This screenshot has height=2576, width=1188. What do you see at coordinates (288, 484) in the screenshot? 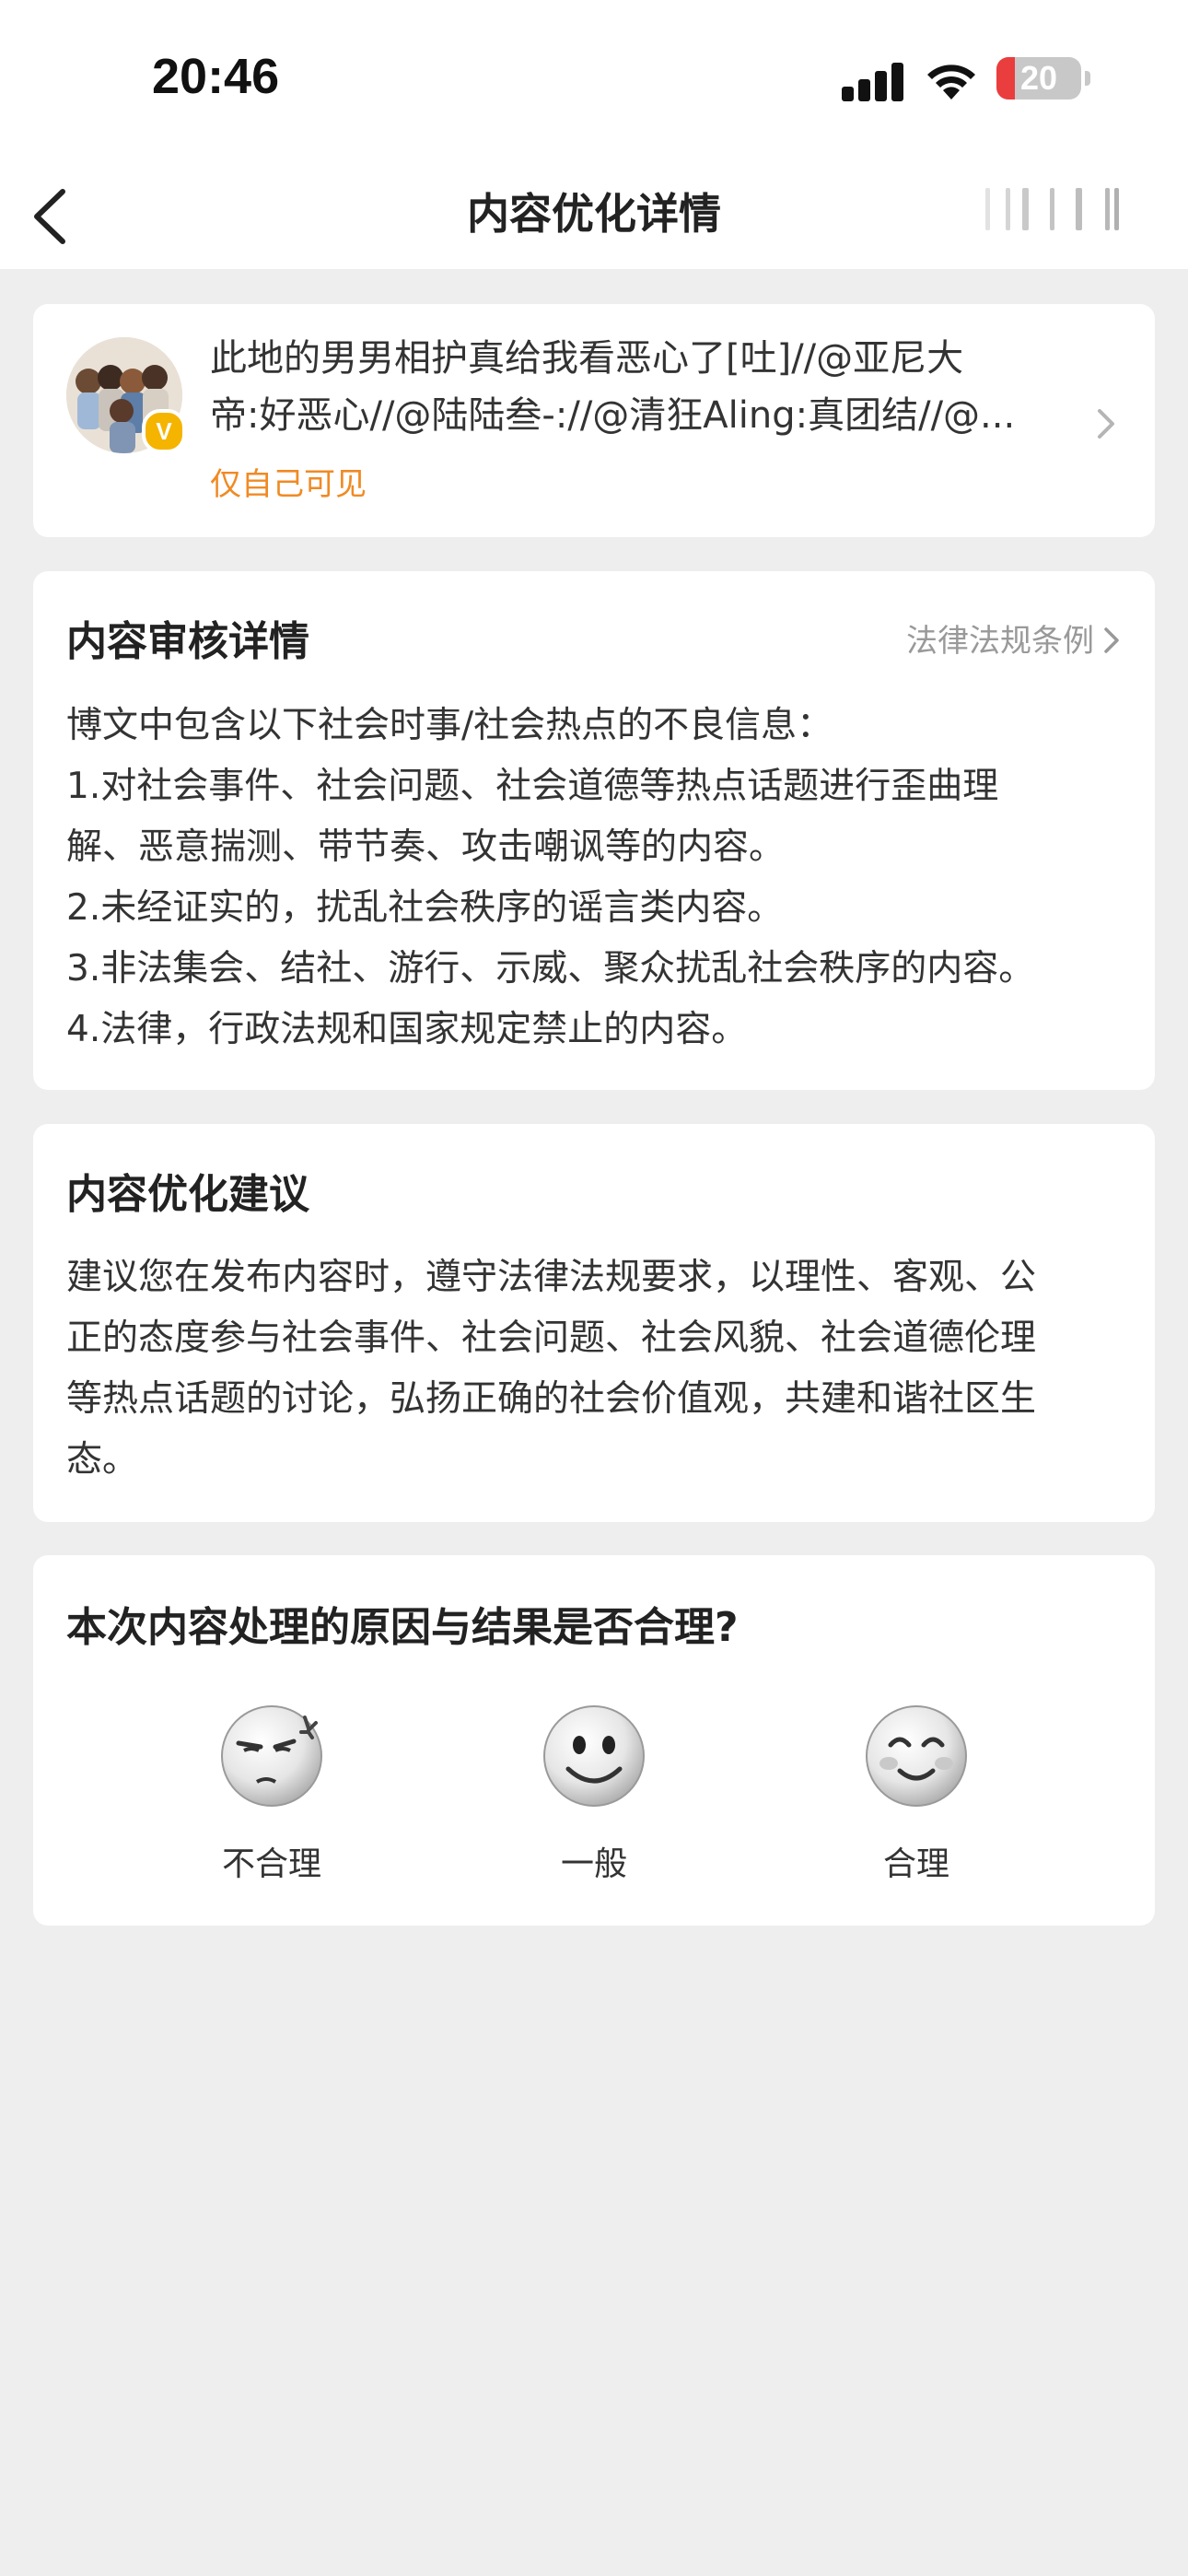
I see `visibility-label: 仅自己可见` at bounding box center [288, 484].